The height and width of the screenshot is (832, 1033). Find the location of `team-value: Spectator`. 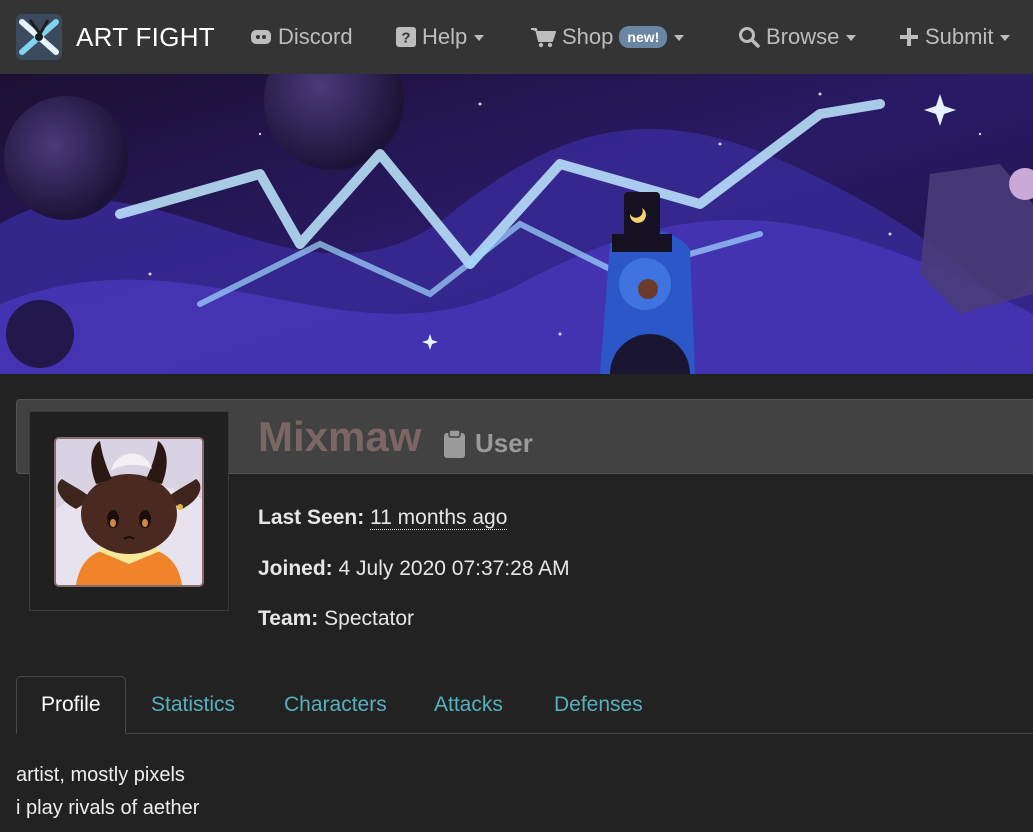

team-value: Spectator is located at coordinates (369, 618).